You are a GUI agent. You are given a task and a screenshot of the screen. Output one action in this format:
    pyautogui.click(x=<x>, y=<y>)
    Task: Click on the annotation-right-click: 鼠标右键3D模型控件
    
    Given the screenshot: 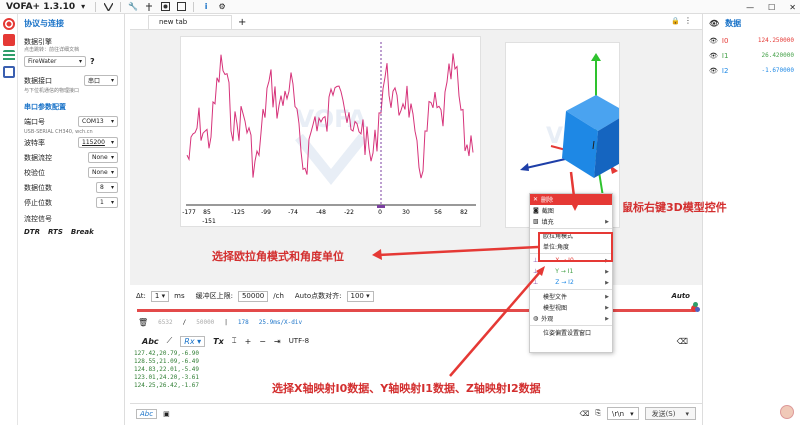 What is the action you would take?
    pyautogui.click(x=674, y=207)
    